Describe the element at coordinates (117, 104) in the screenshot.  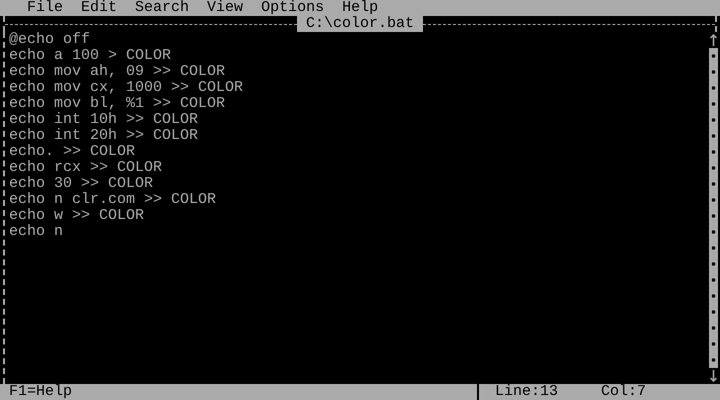
I see `code-line: echo mov bl, %1 >> COLOR` at that location.